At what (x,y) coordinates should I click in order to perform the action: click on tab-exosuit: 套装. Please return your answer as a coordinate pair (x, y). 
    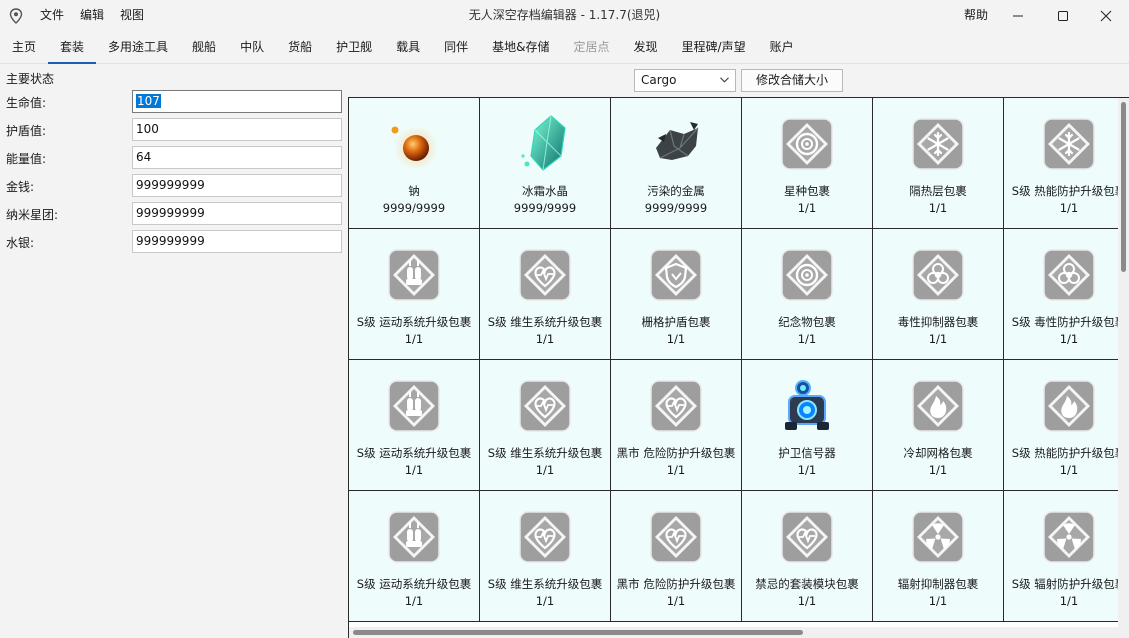
    Looking at the image, I should click on (72, 47).